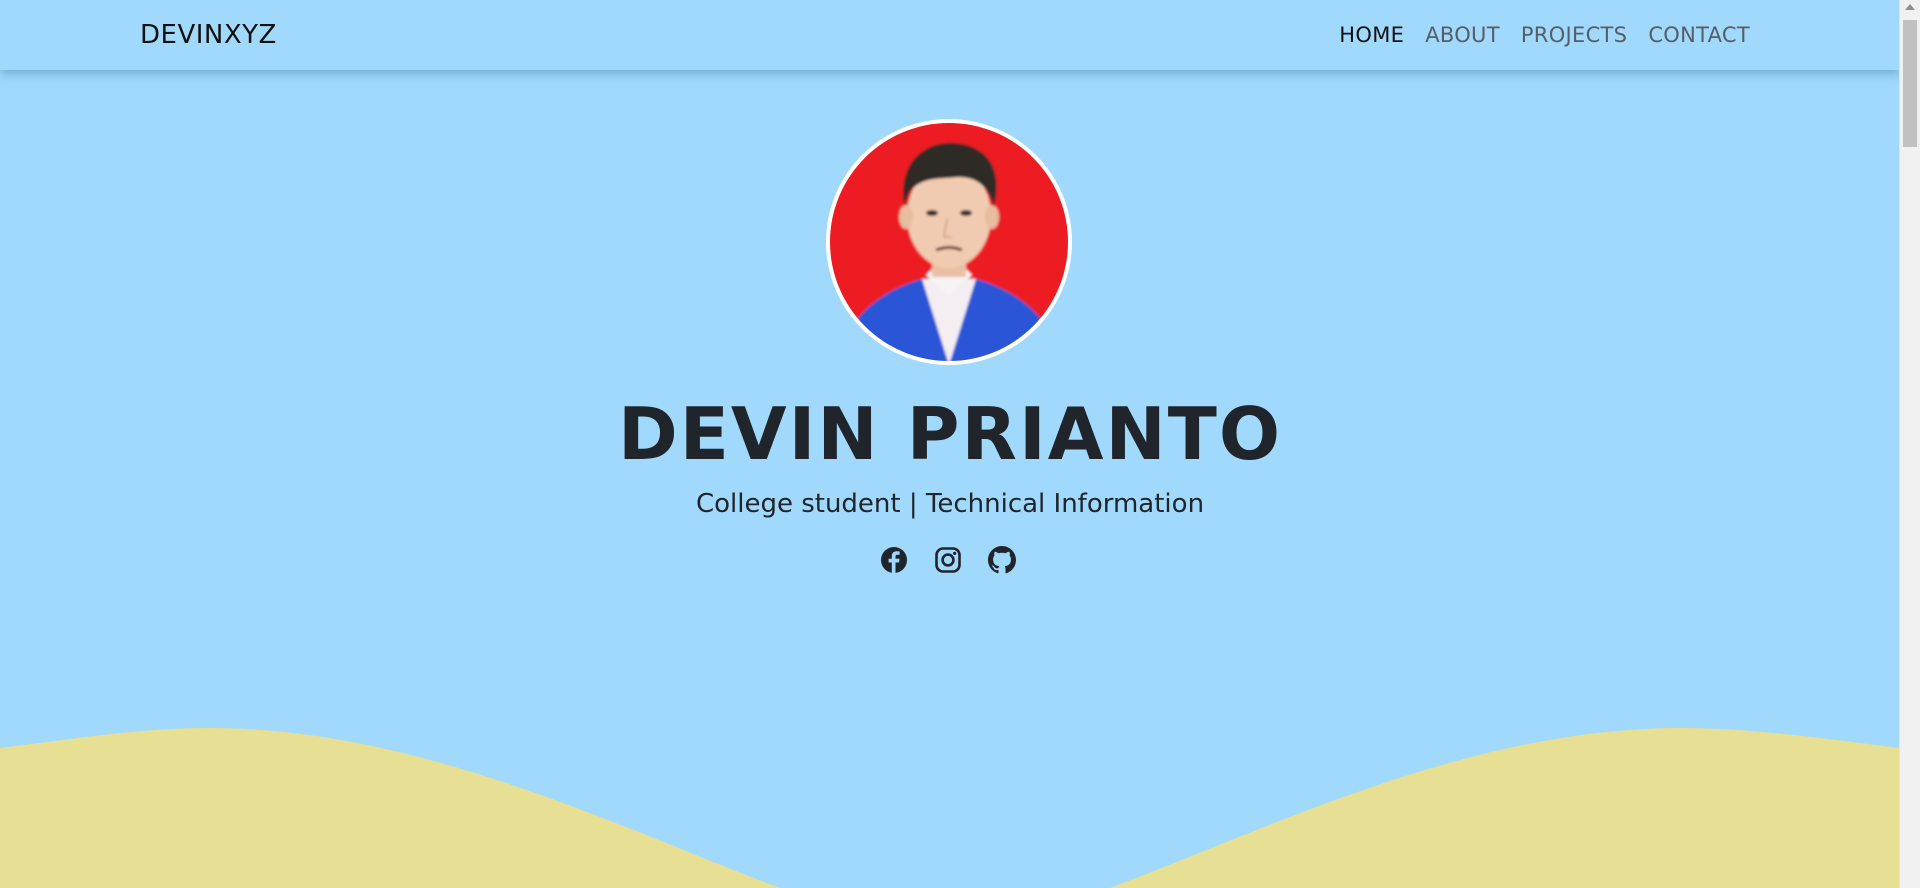 The image size is (1920, 888). I want to click on nav-menu: HOME ABOUT PROJECTS CONTACT, so click(1544, 35).